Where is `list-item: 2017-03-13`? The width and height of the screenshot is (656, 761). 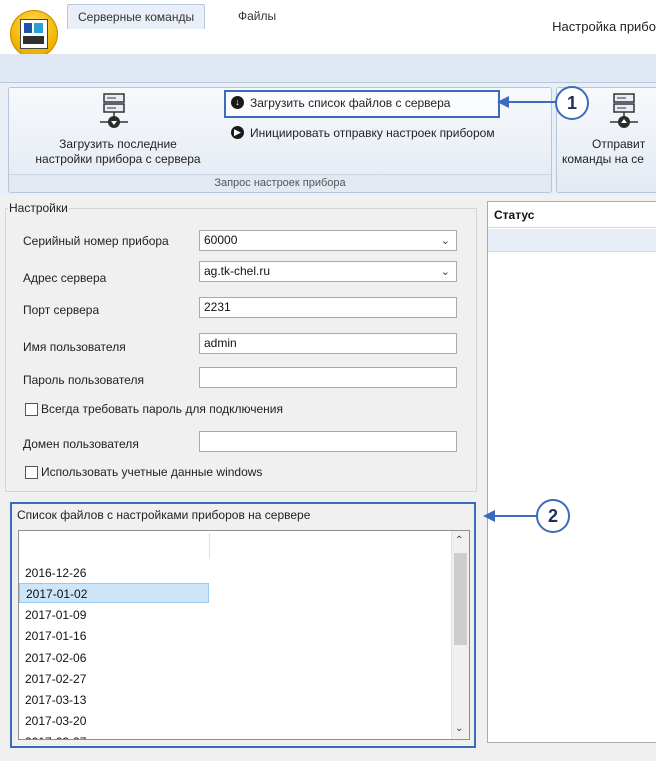 list-item: 2017-03-13 is located at coordinates (114, 700).